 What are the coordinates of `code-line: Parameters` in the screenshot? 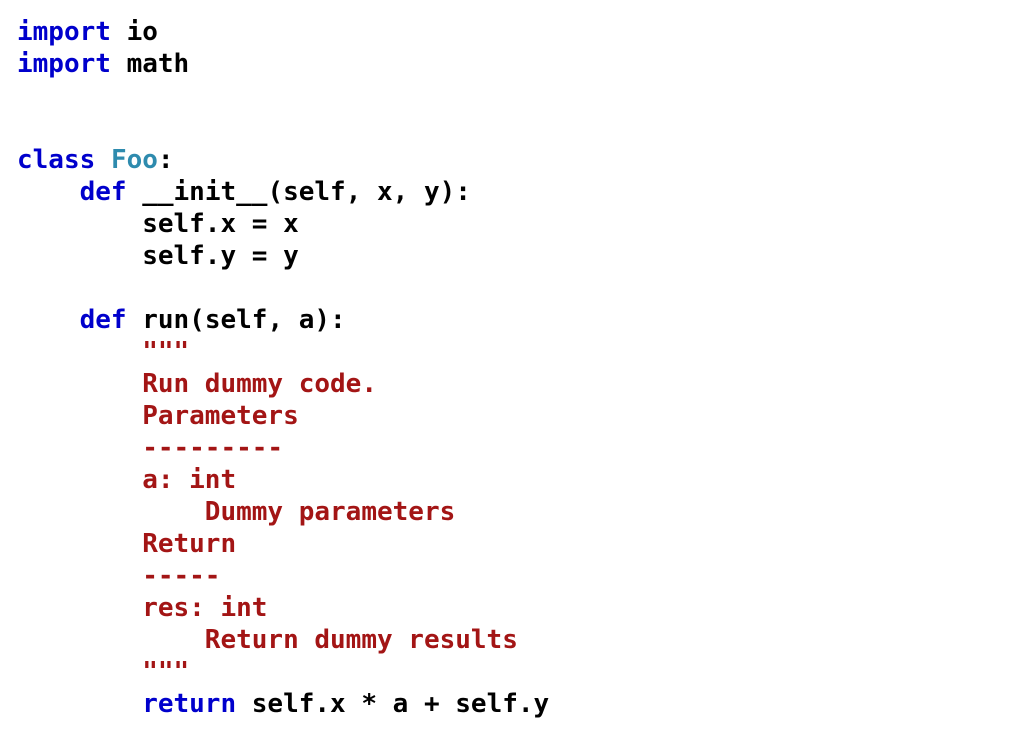 It's located at (220, 416).